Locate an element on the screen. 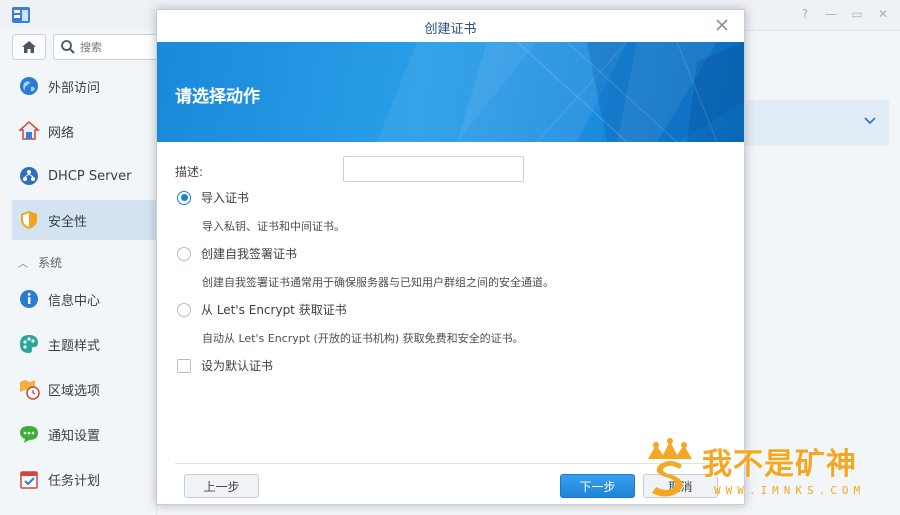 The width and height of the screenshot is (900, 515). palette-icon is located at coordinates (29, 344).